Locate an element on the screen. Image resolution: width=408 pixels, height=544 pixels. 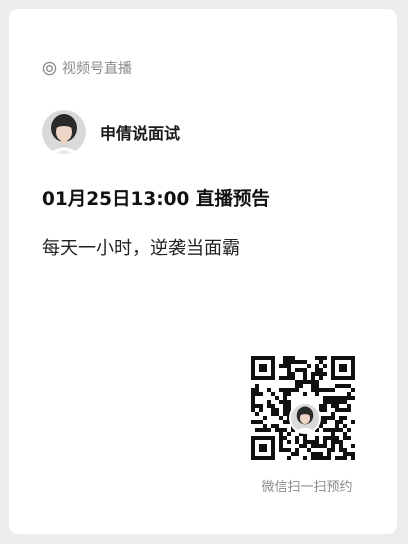
channel-label: 视频号直播 is located at coordinates (97, 69).